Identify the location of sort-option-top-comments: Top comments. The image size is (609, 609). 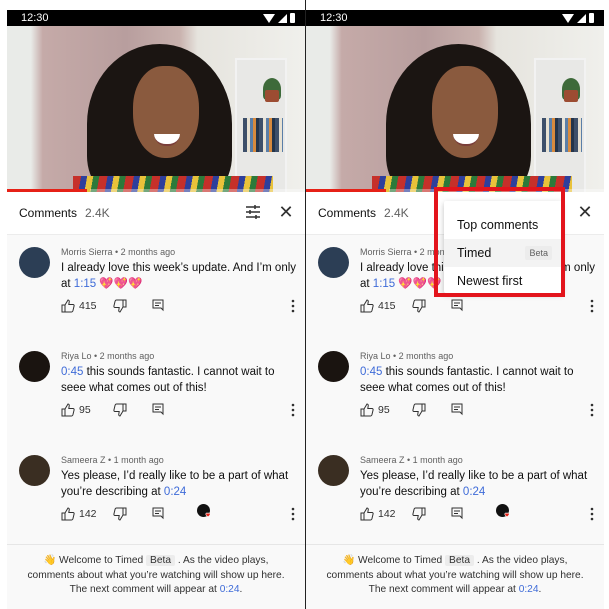
(503, 225).